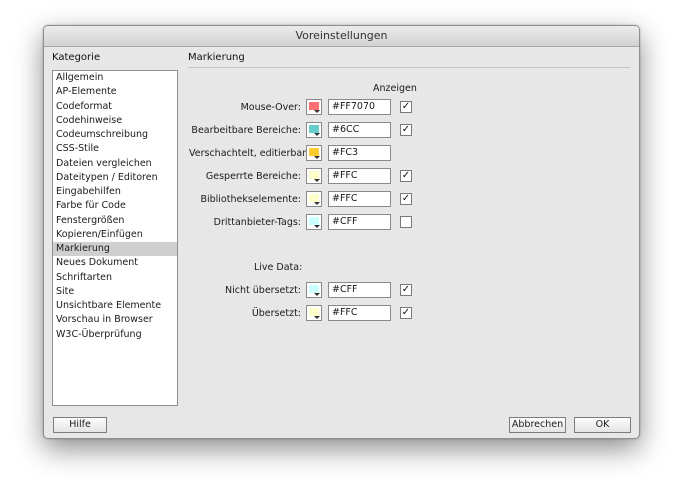  I want to click on setting-label: Übersetzt:, so click(276, 313).